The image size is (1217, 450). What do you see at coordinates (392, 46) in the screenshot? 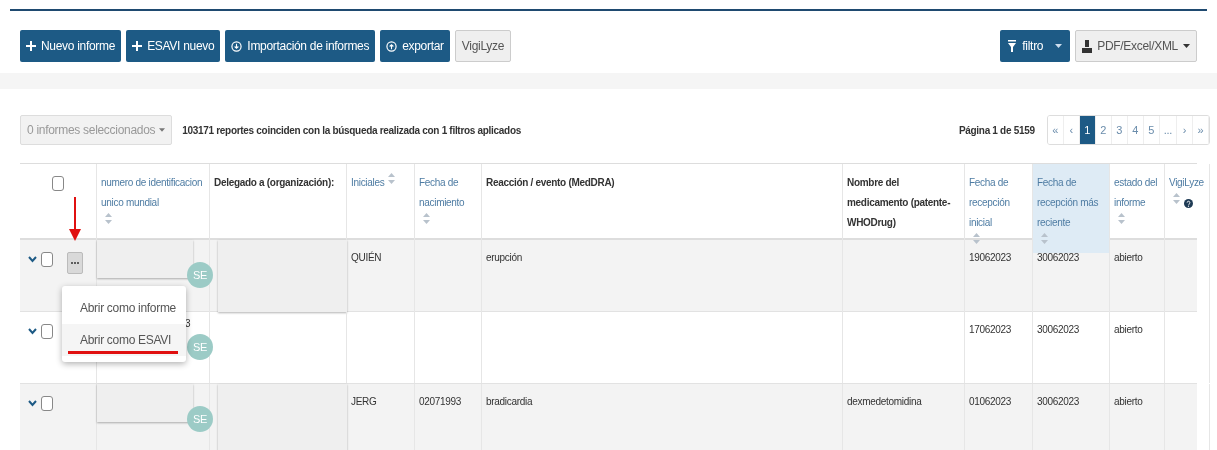
I see `upload-icon` at bounding box center [392, 46].